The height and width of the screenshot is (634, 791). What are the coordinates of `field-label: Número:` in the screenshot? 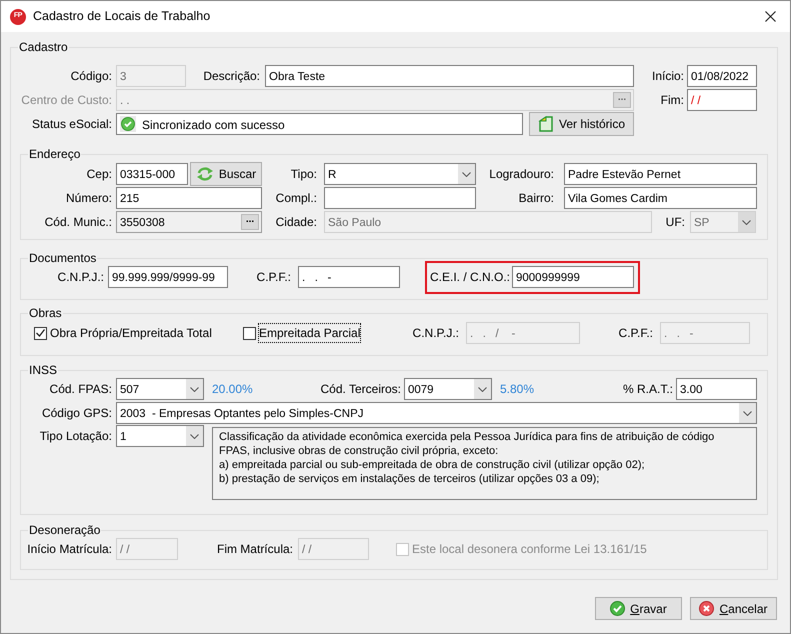 It's located at (88, 198).